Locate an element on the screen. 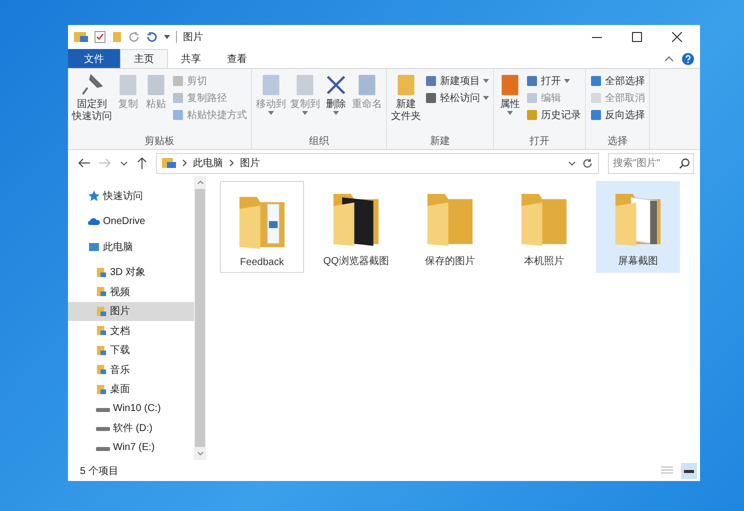 This screenshot has height=511, width=744. ribbon-tab: 主页 is located at coordinates (144, 58).